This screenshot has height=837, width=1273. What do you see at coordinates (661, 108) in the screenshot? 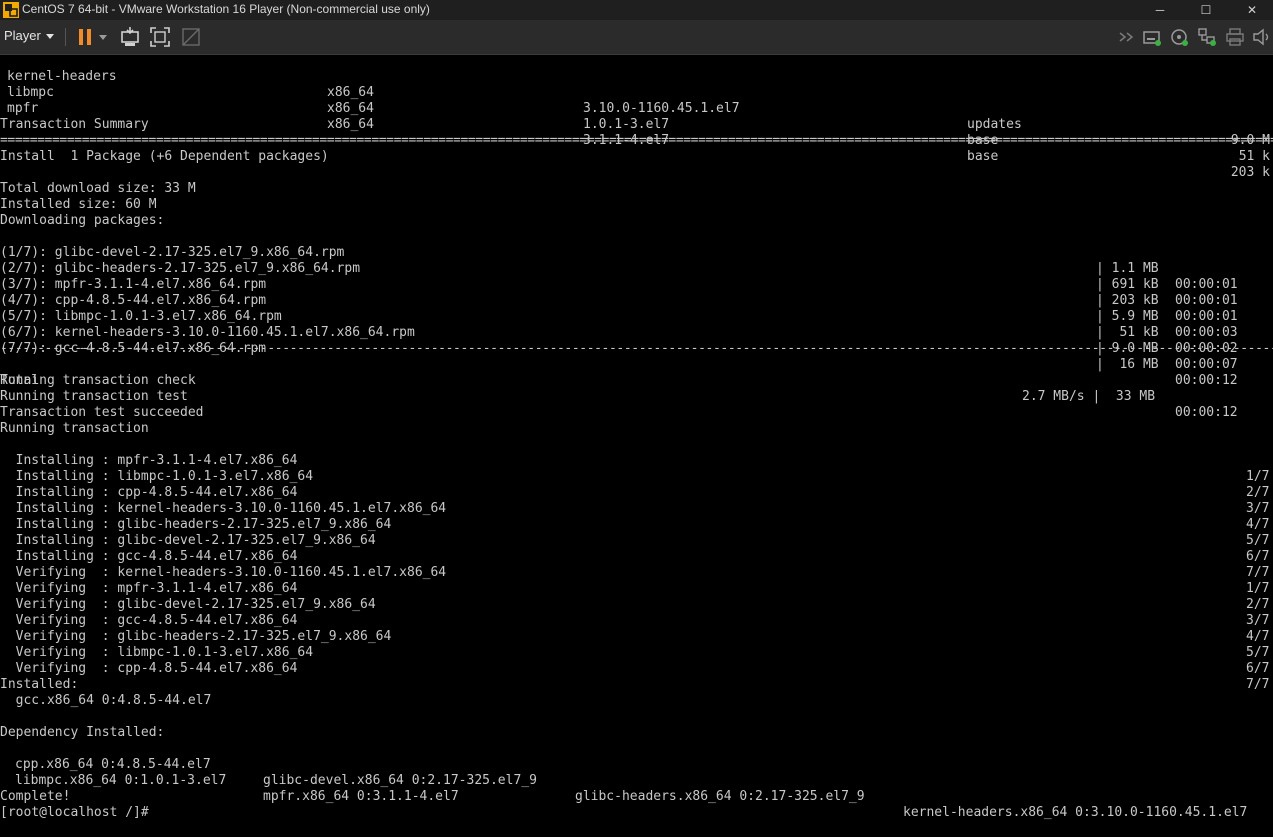
I see `package-version: 3.10.0-1160.45.1.el7` at bounding box center [661, 108].